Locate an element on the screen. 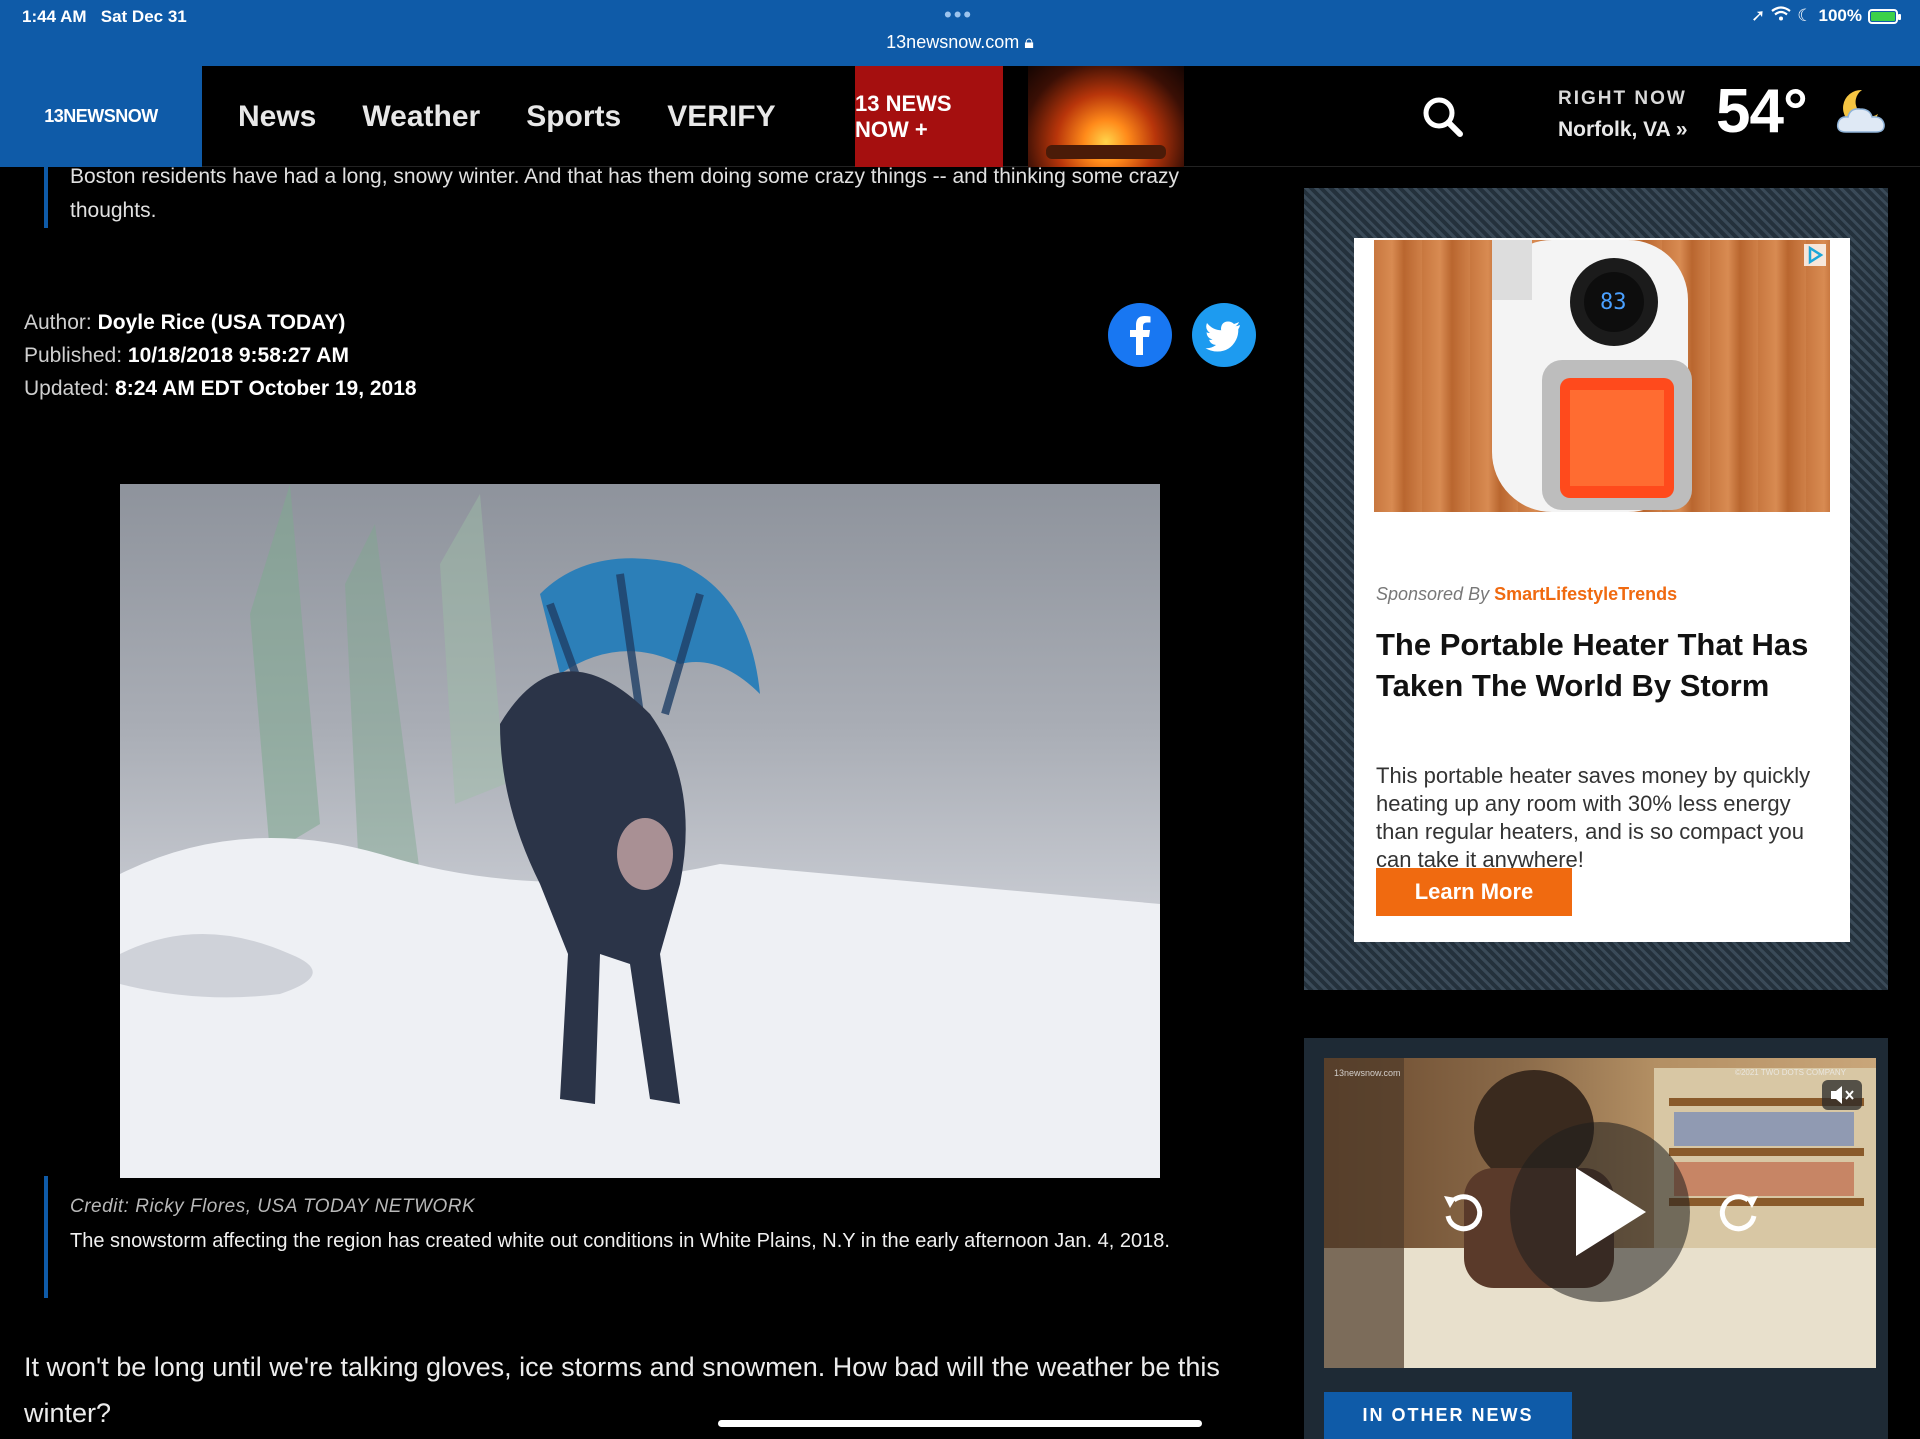 Image resolution: width=1920 pixels, height=1439 pixels. photo-credit: Credit: Ricky Flores, USA TODAY NETWORK is located at coordinates (273, 1206).